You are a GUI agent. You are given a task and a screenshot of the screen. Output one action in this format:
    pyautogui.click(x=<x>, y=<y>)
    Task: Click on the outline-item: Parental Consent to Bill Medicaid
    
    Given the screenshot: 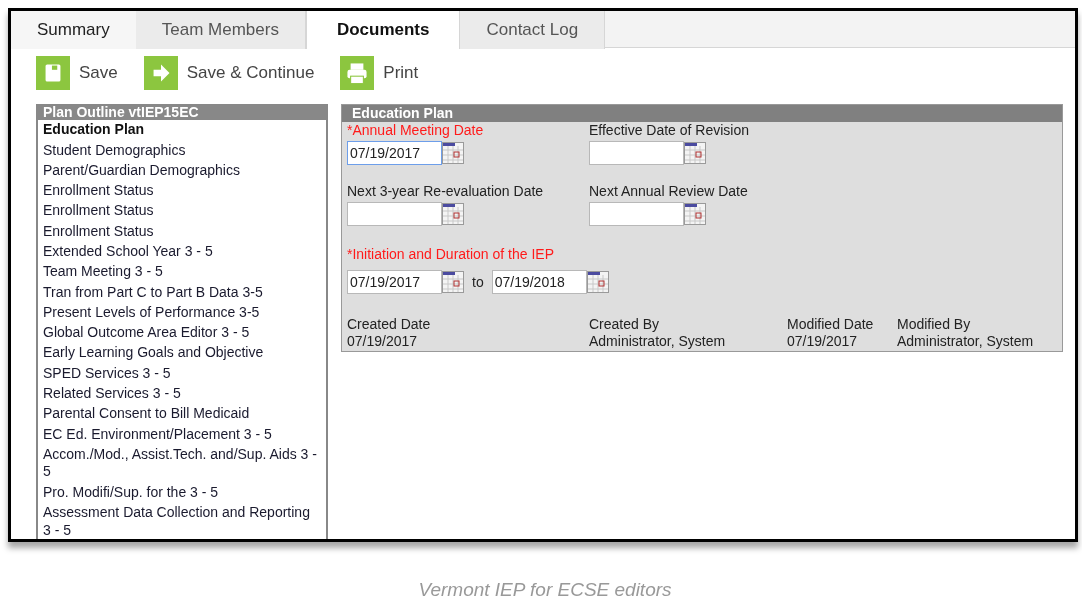 What is the action you would take?
    pyautogui.click(x=182, y=415)
    